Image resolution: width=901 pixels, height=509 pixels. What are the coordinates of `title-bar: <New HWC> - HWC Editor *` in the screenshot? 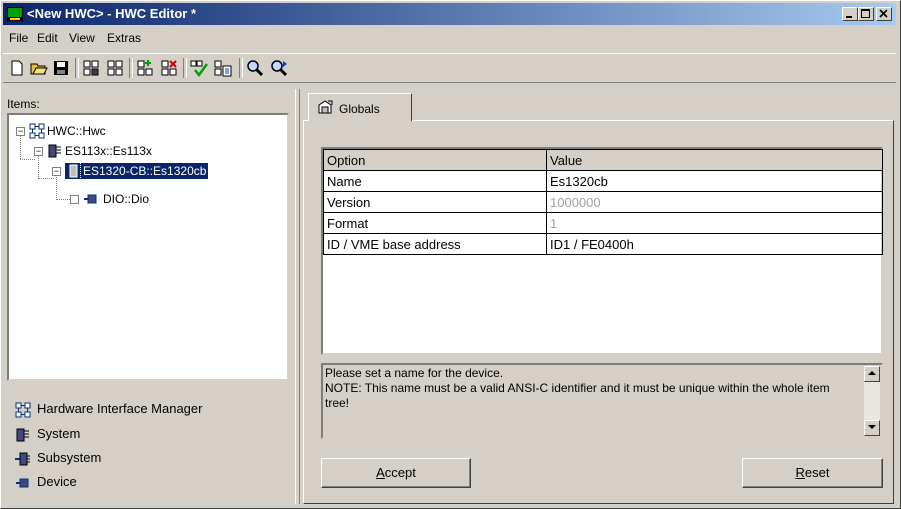 It's located at (449, 14).